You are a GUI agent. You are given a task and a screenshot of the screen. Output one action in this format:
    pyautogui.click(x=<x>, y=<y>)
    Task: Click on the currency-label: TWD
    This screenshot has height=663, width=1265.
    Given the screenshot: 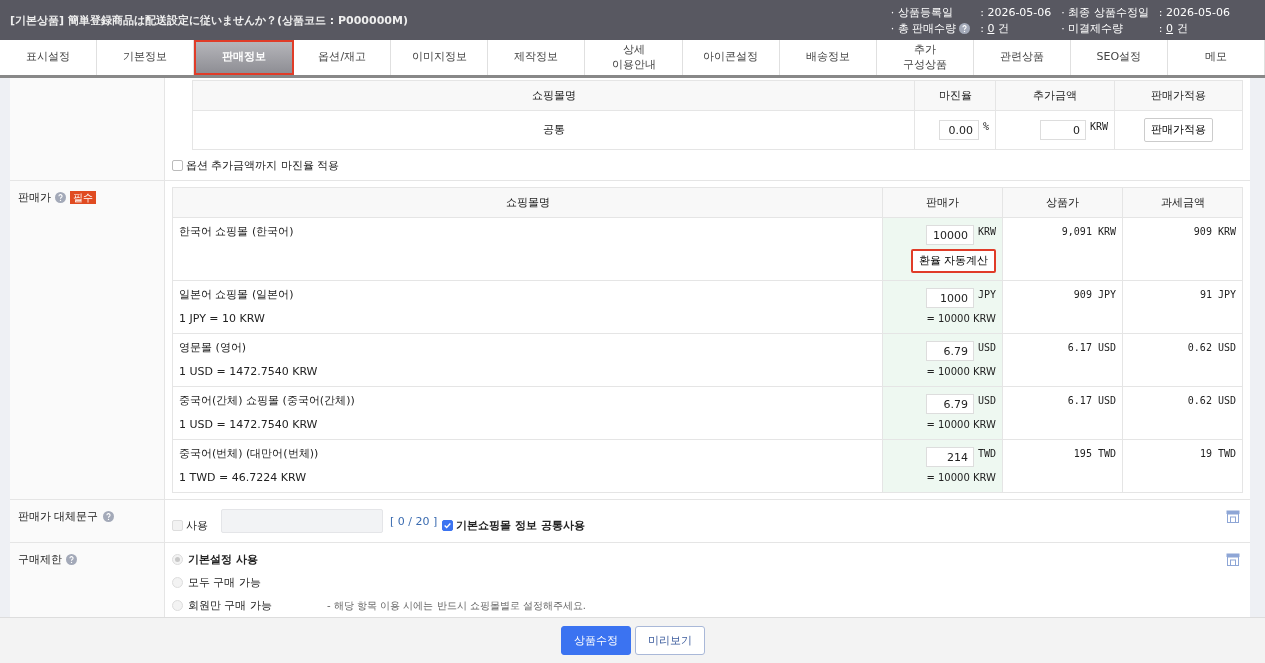 What is the action you would take?
    pyautogui.click(x=986, y=453)
    